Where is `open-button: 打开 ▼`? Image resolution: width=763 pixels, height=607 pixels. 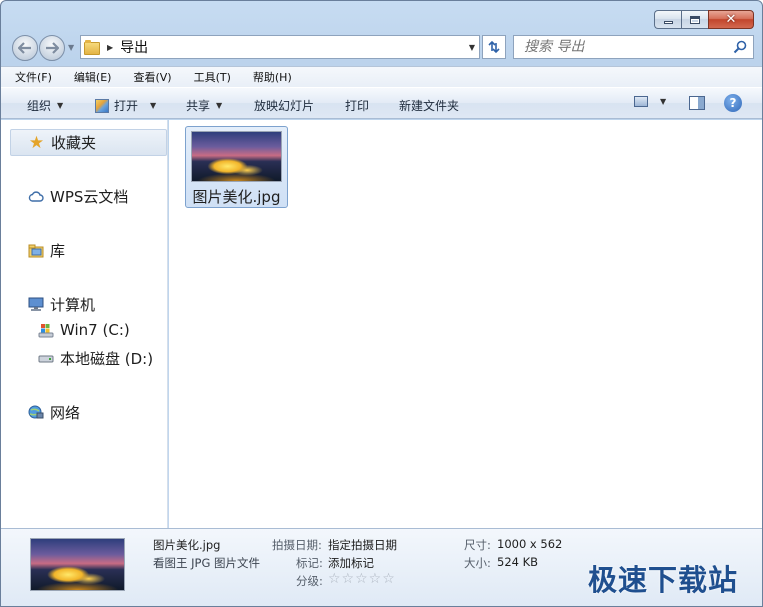 open-button: 打开 ▼ is located at coordinates (125, 105).